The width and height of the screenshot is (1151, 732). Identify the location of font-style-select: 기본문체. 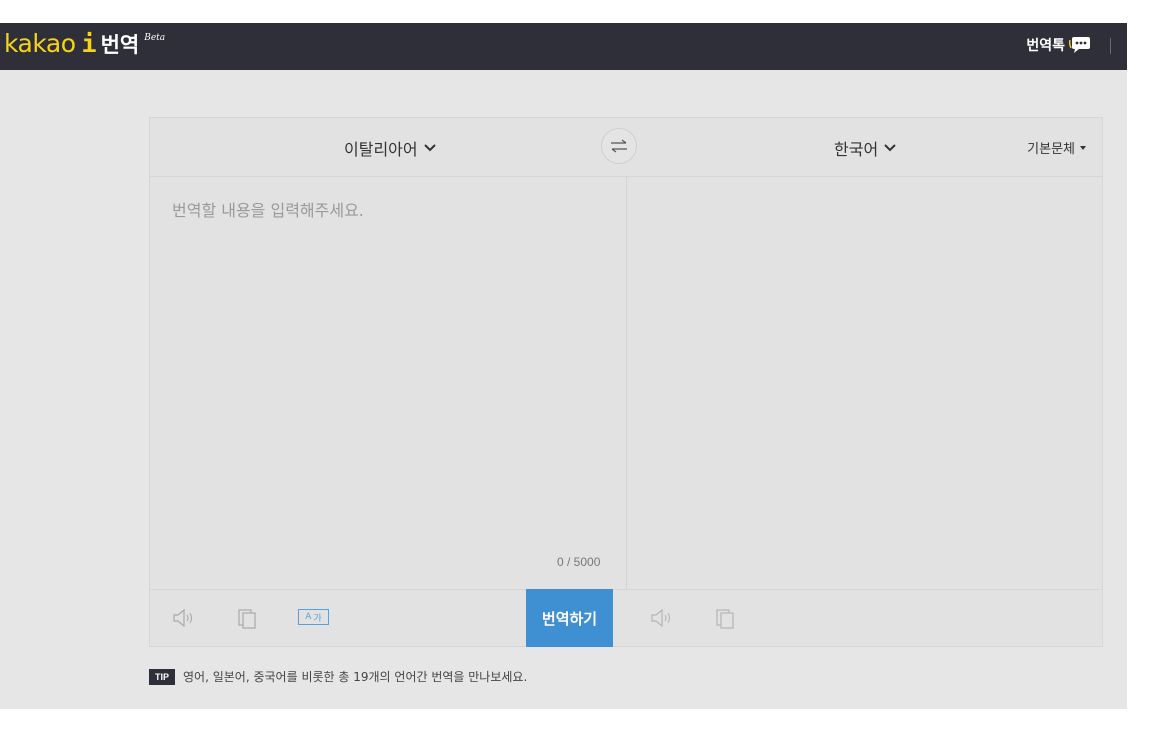
(1056, 147).